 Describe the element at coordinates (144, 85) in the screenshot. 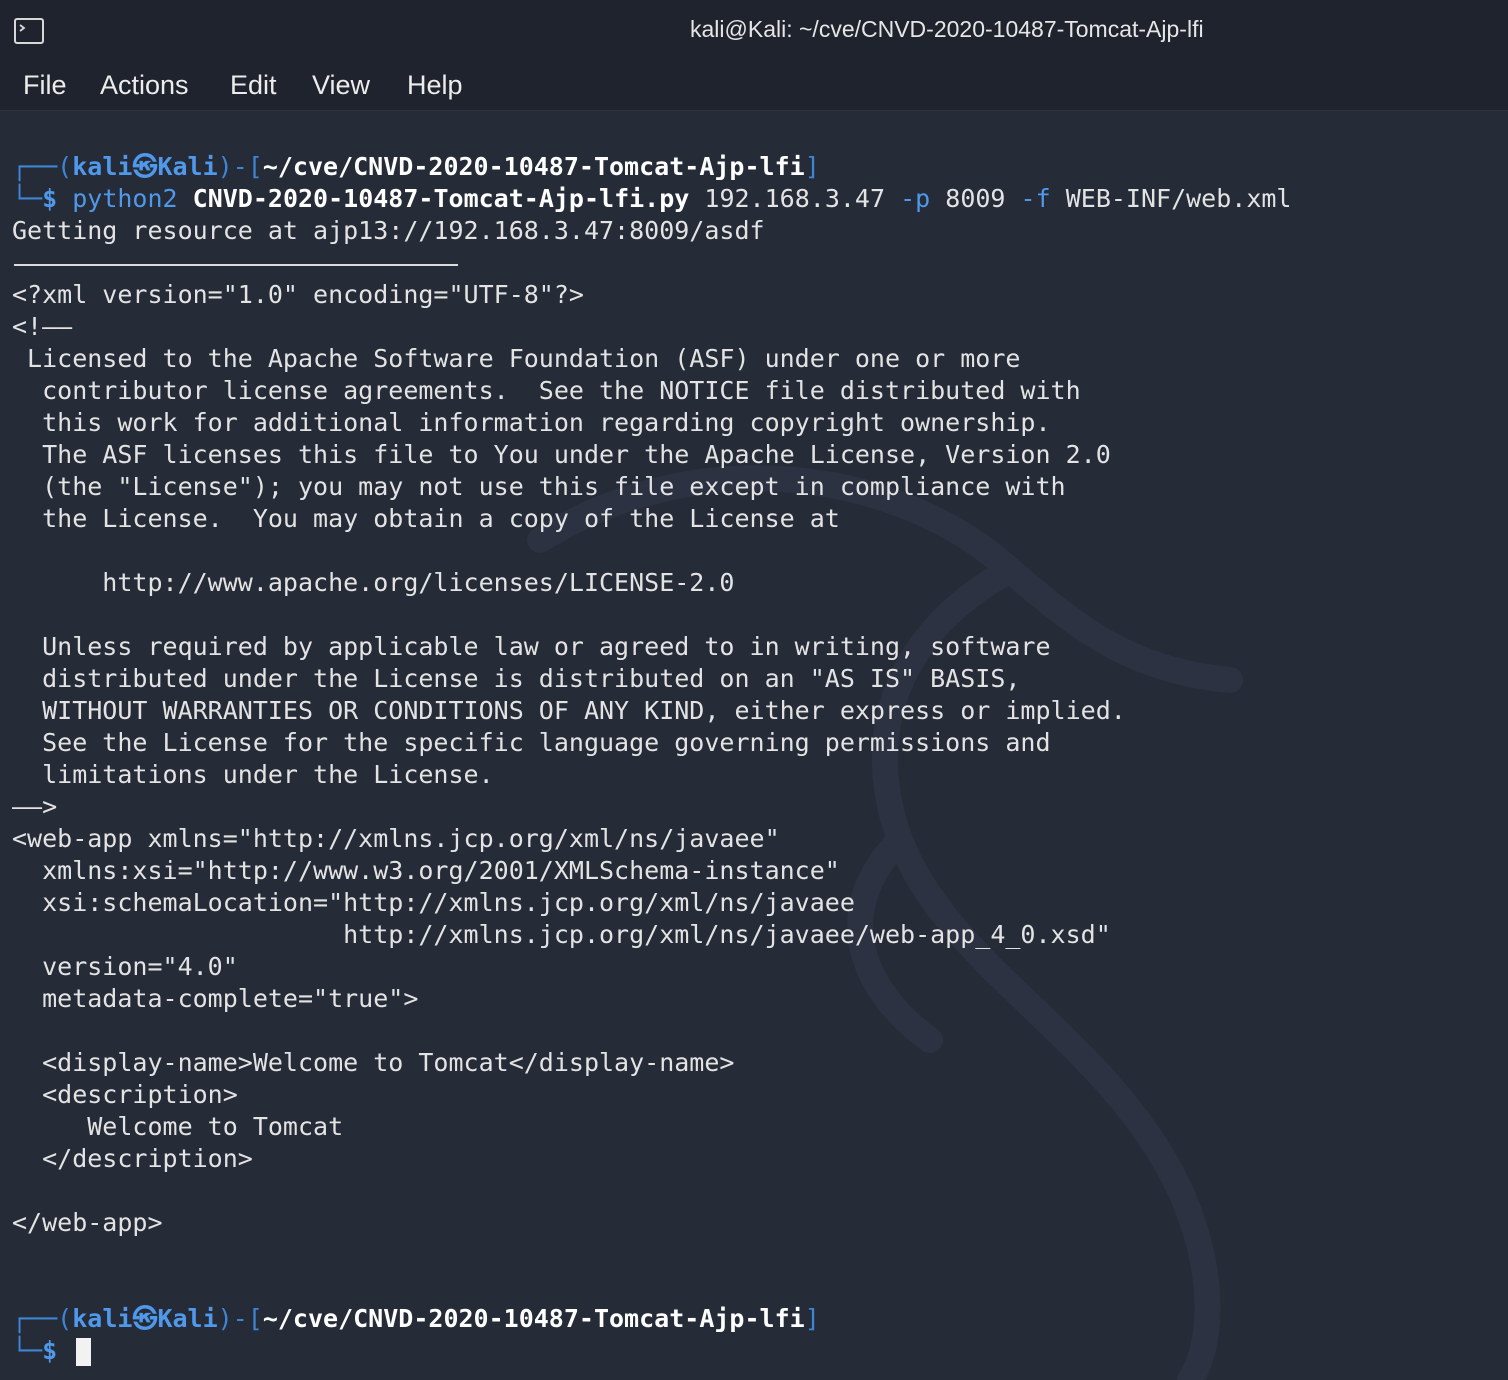

I see `menu-actions: Actions` at that location.